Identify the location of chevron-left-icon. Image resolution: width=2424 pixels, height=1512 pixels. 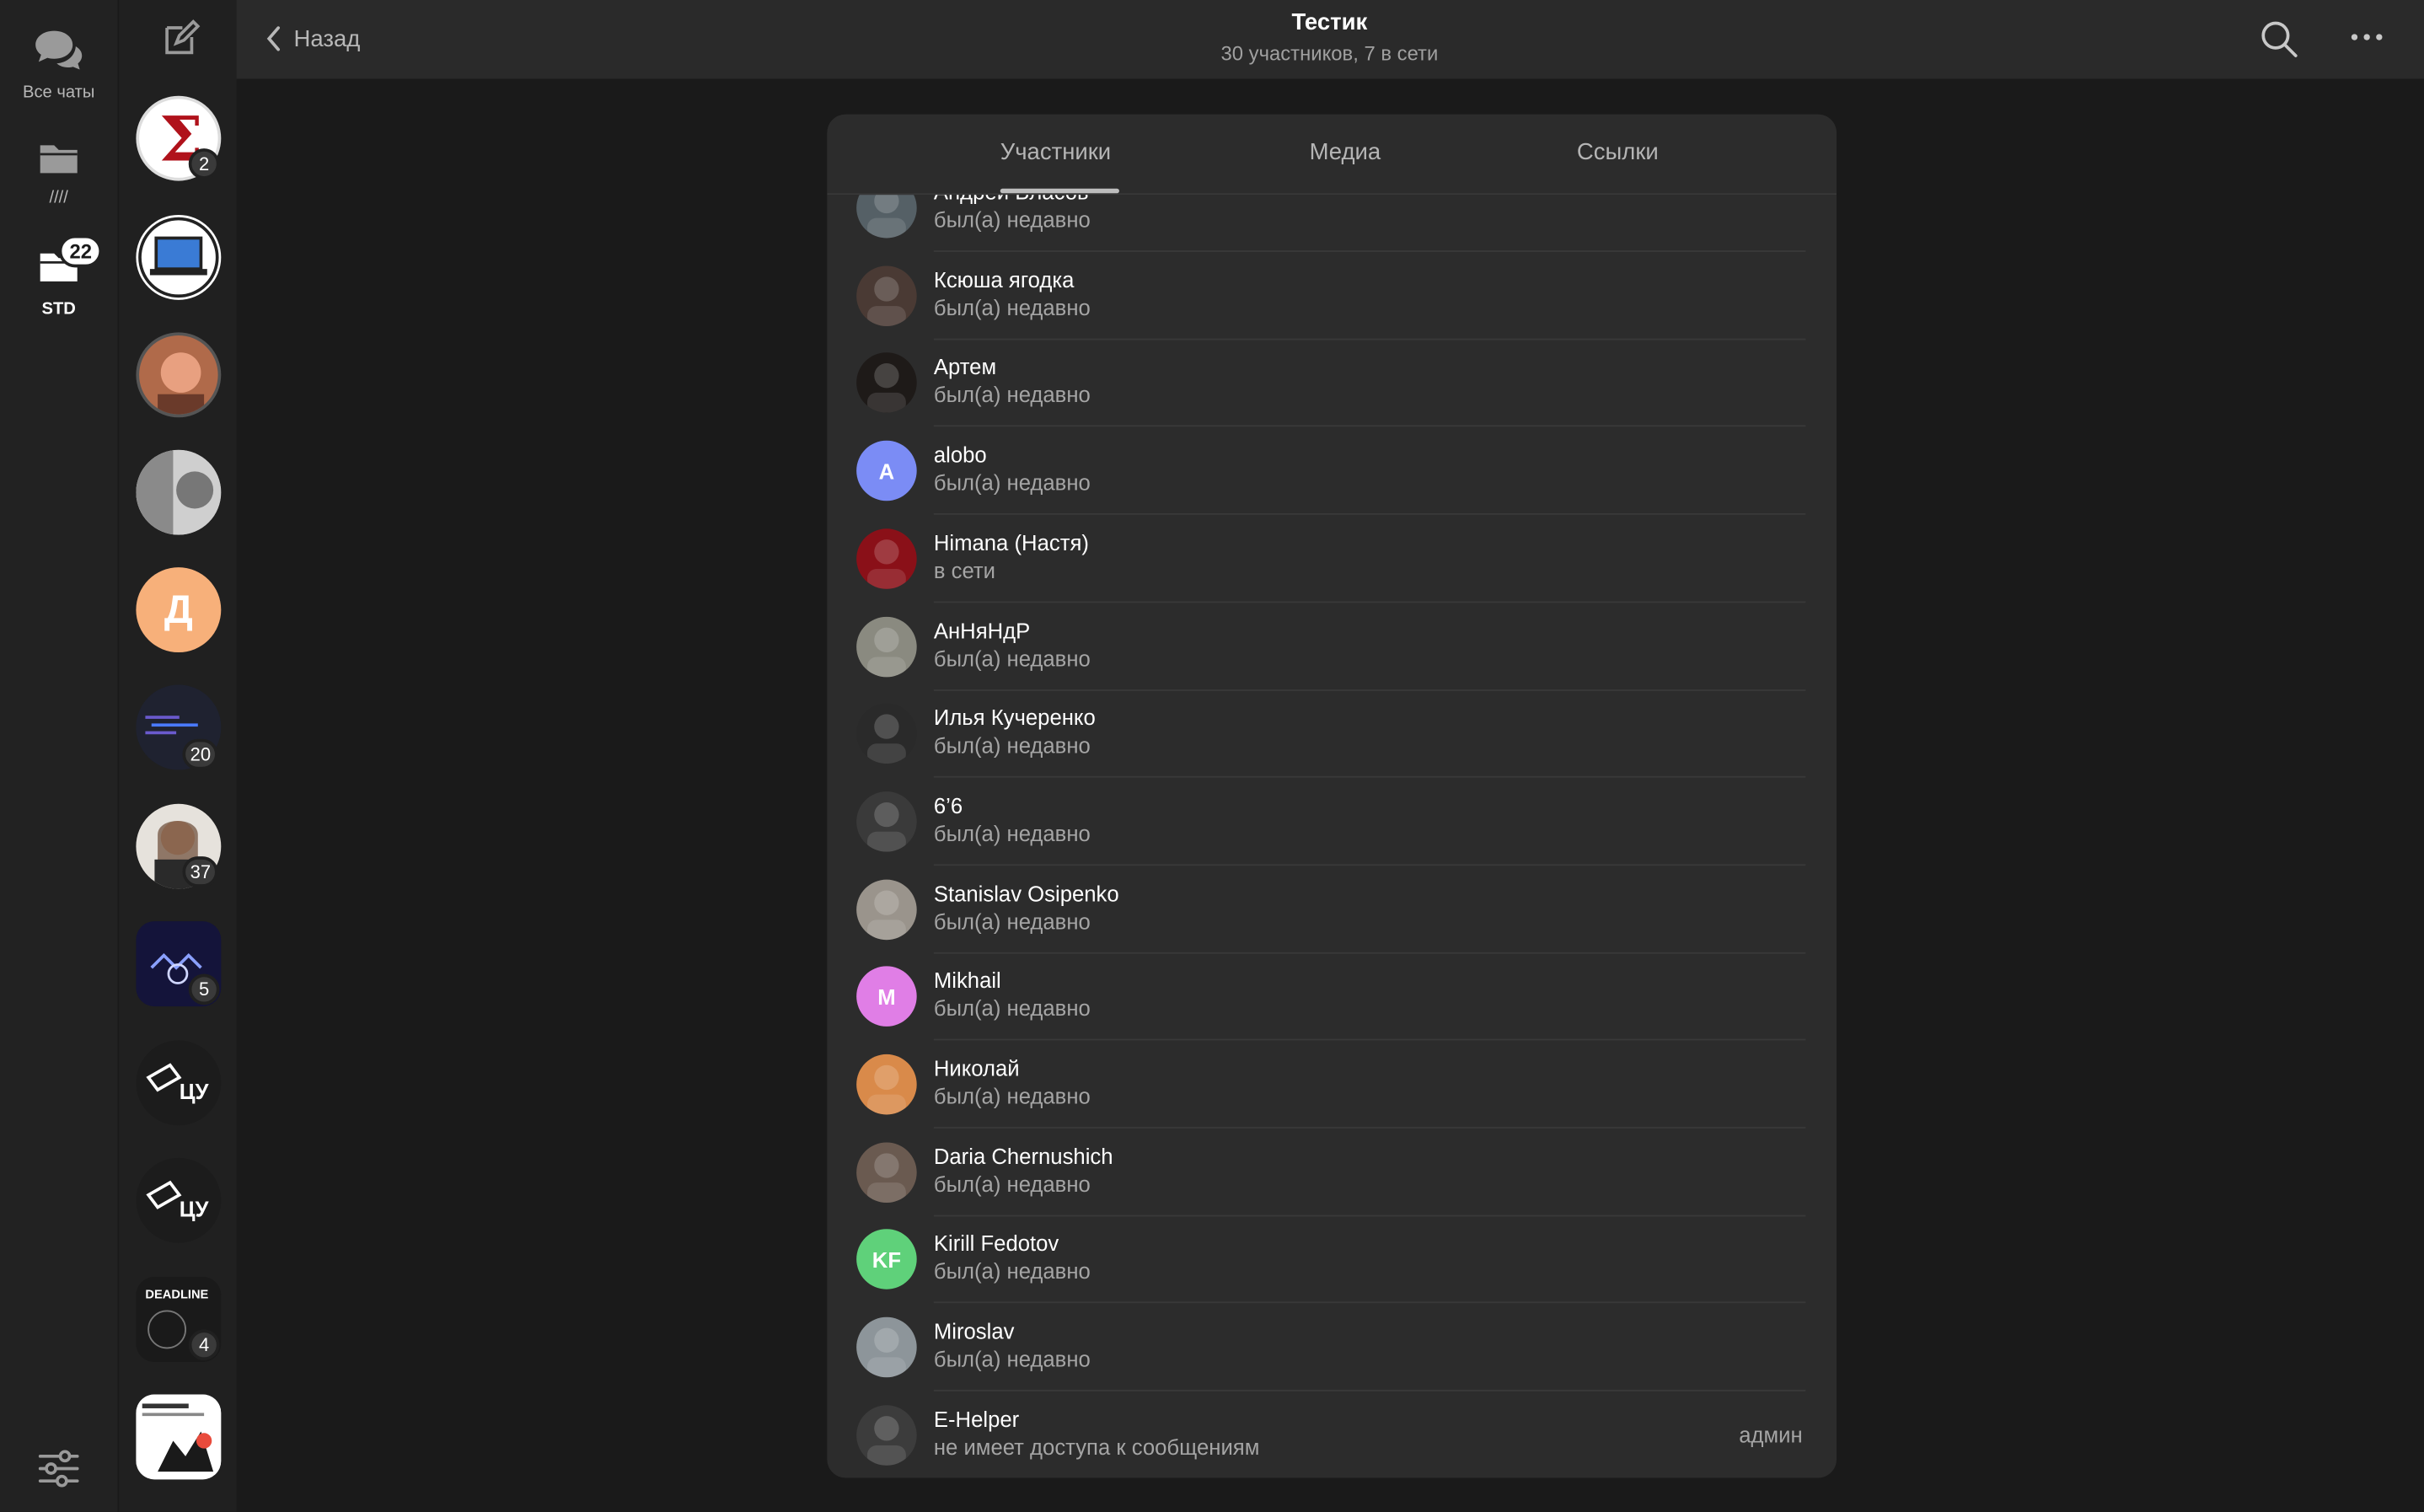
(273, 38).